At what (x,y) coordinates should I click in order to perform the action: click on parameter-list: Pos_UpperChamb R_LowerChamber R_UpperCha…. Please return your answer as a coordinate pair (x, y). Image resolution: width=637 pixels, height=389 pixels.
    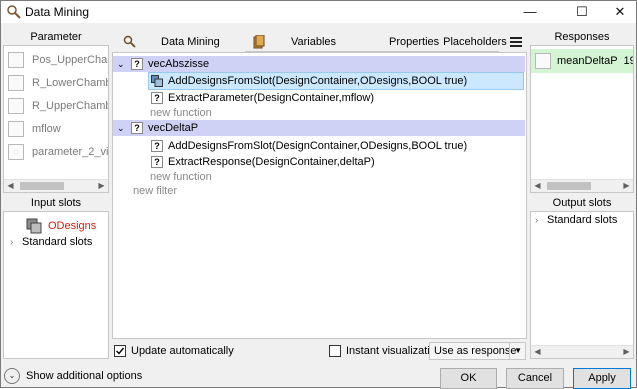
    Looking at the image, I should click on (56, 119).